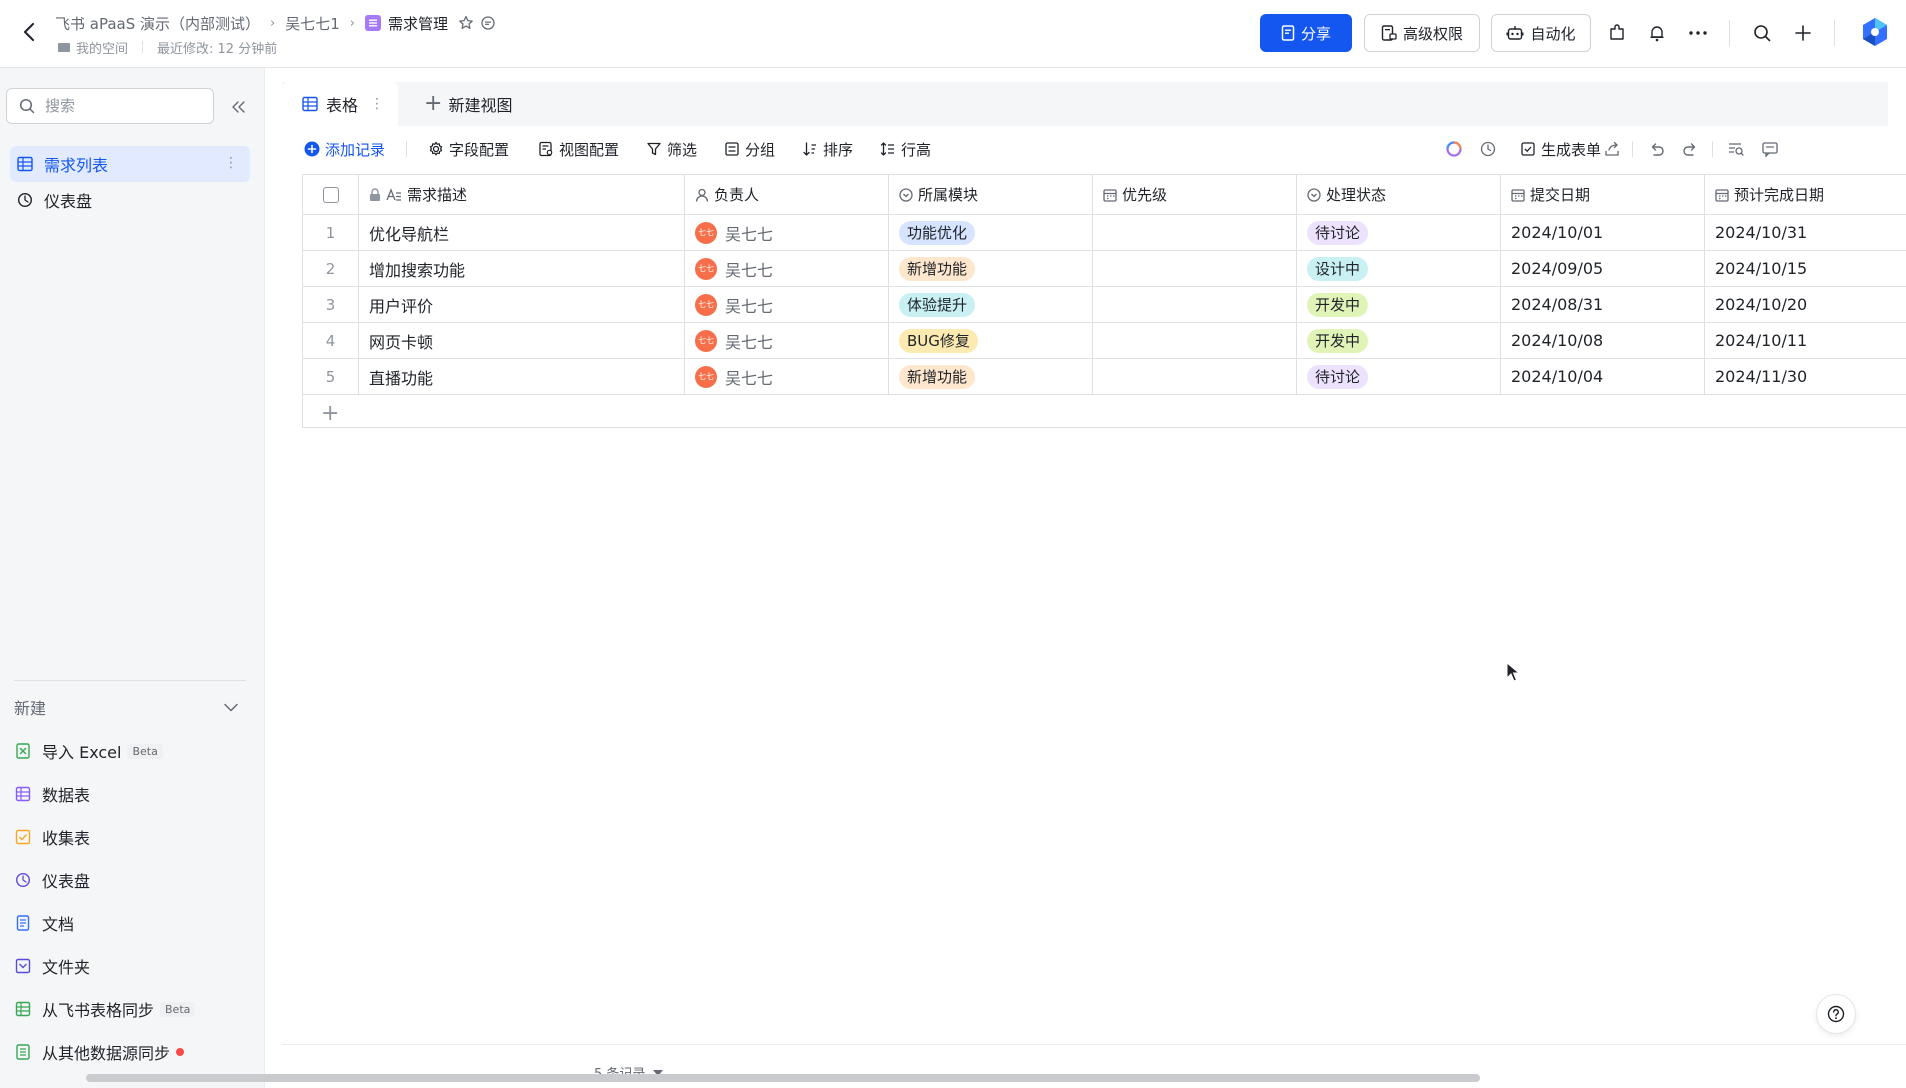  I want to click on table-row: 1 优化导航栏 七七 吴七七 功能优化 待讨论 2024/10/01 2024/10/31, so click(1104, 233).